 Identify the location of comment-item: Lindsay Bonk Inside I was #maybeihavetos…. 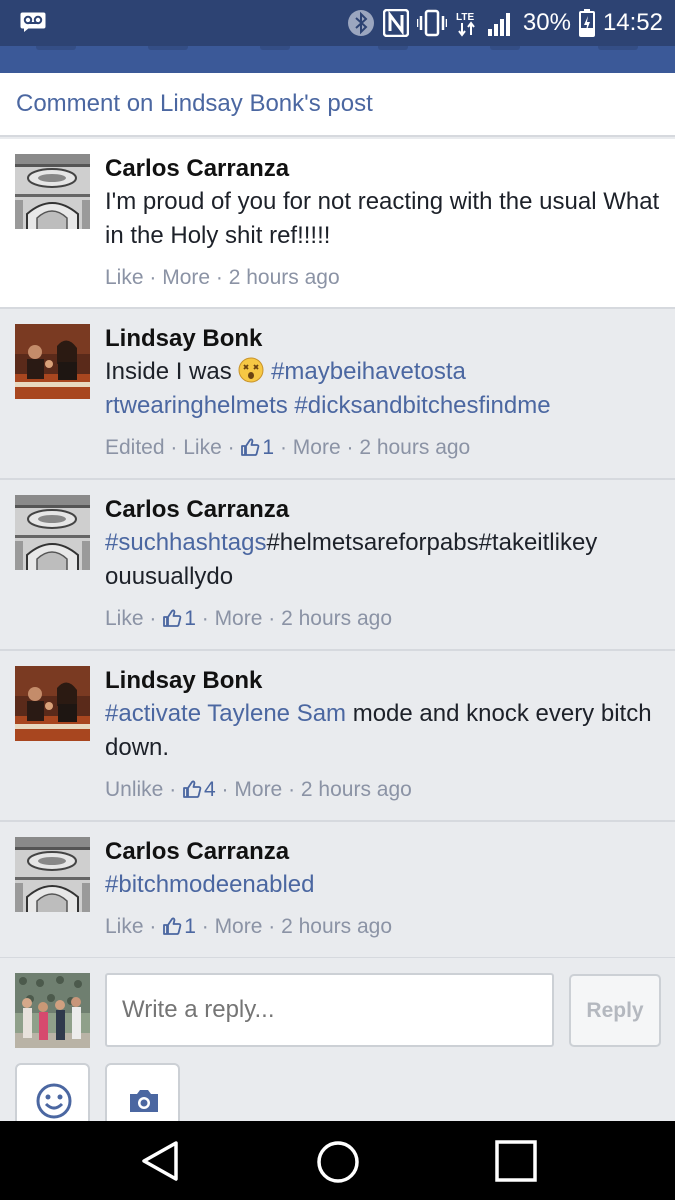
(337, 394).